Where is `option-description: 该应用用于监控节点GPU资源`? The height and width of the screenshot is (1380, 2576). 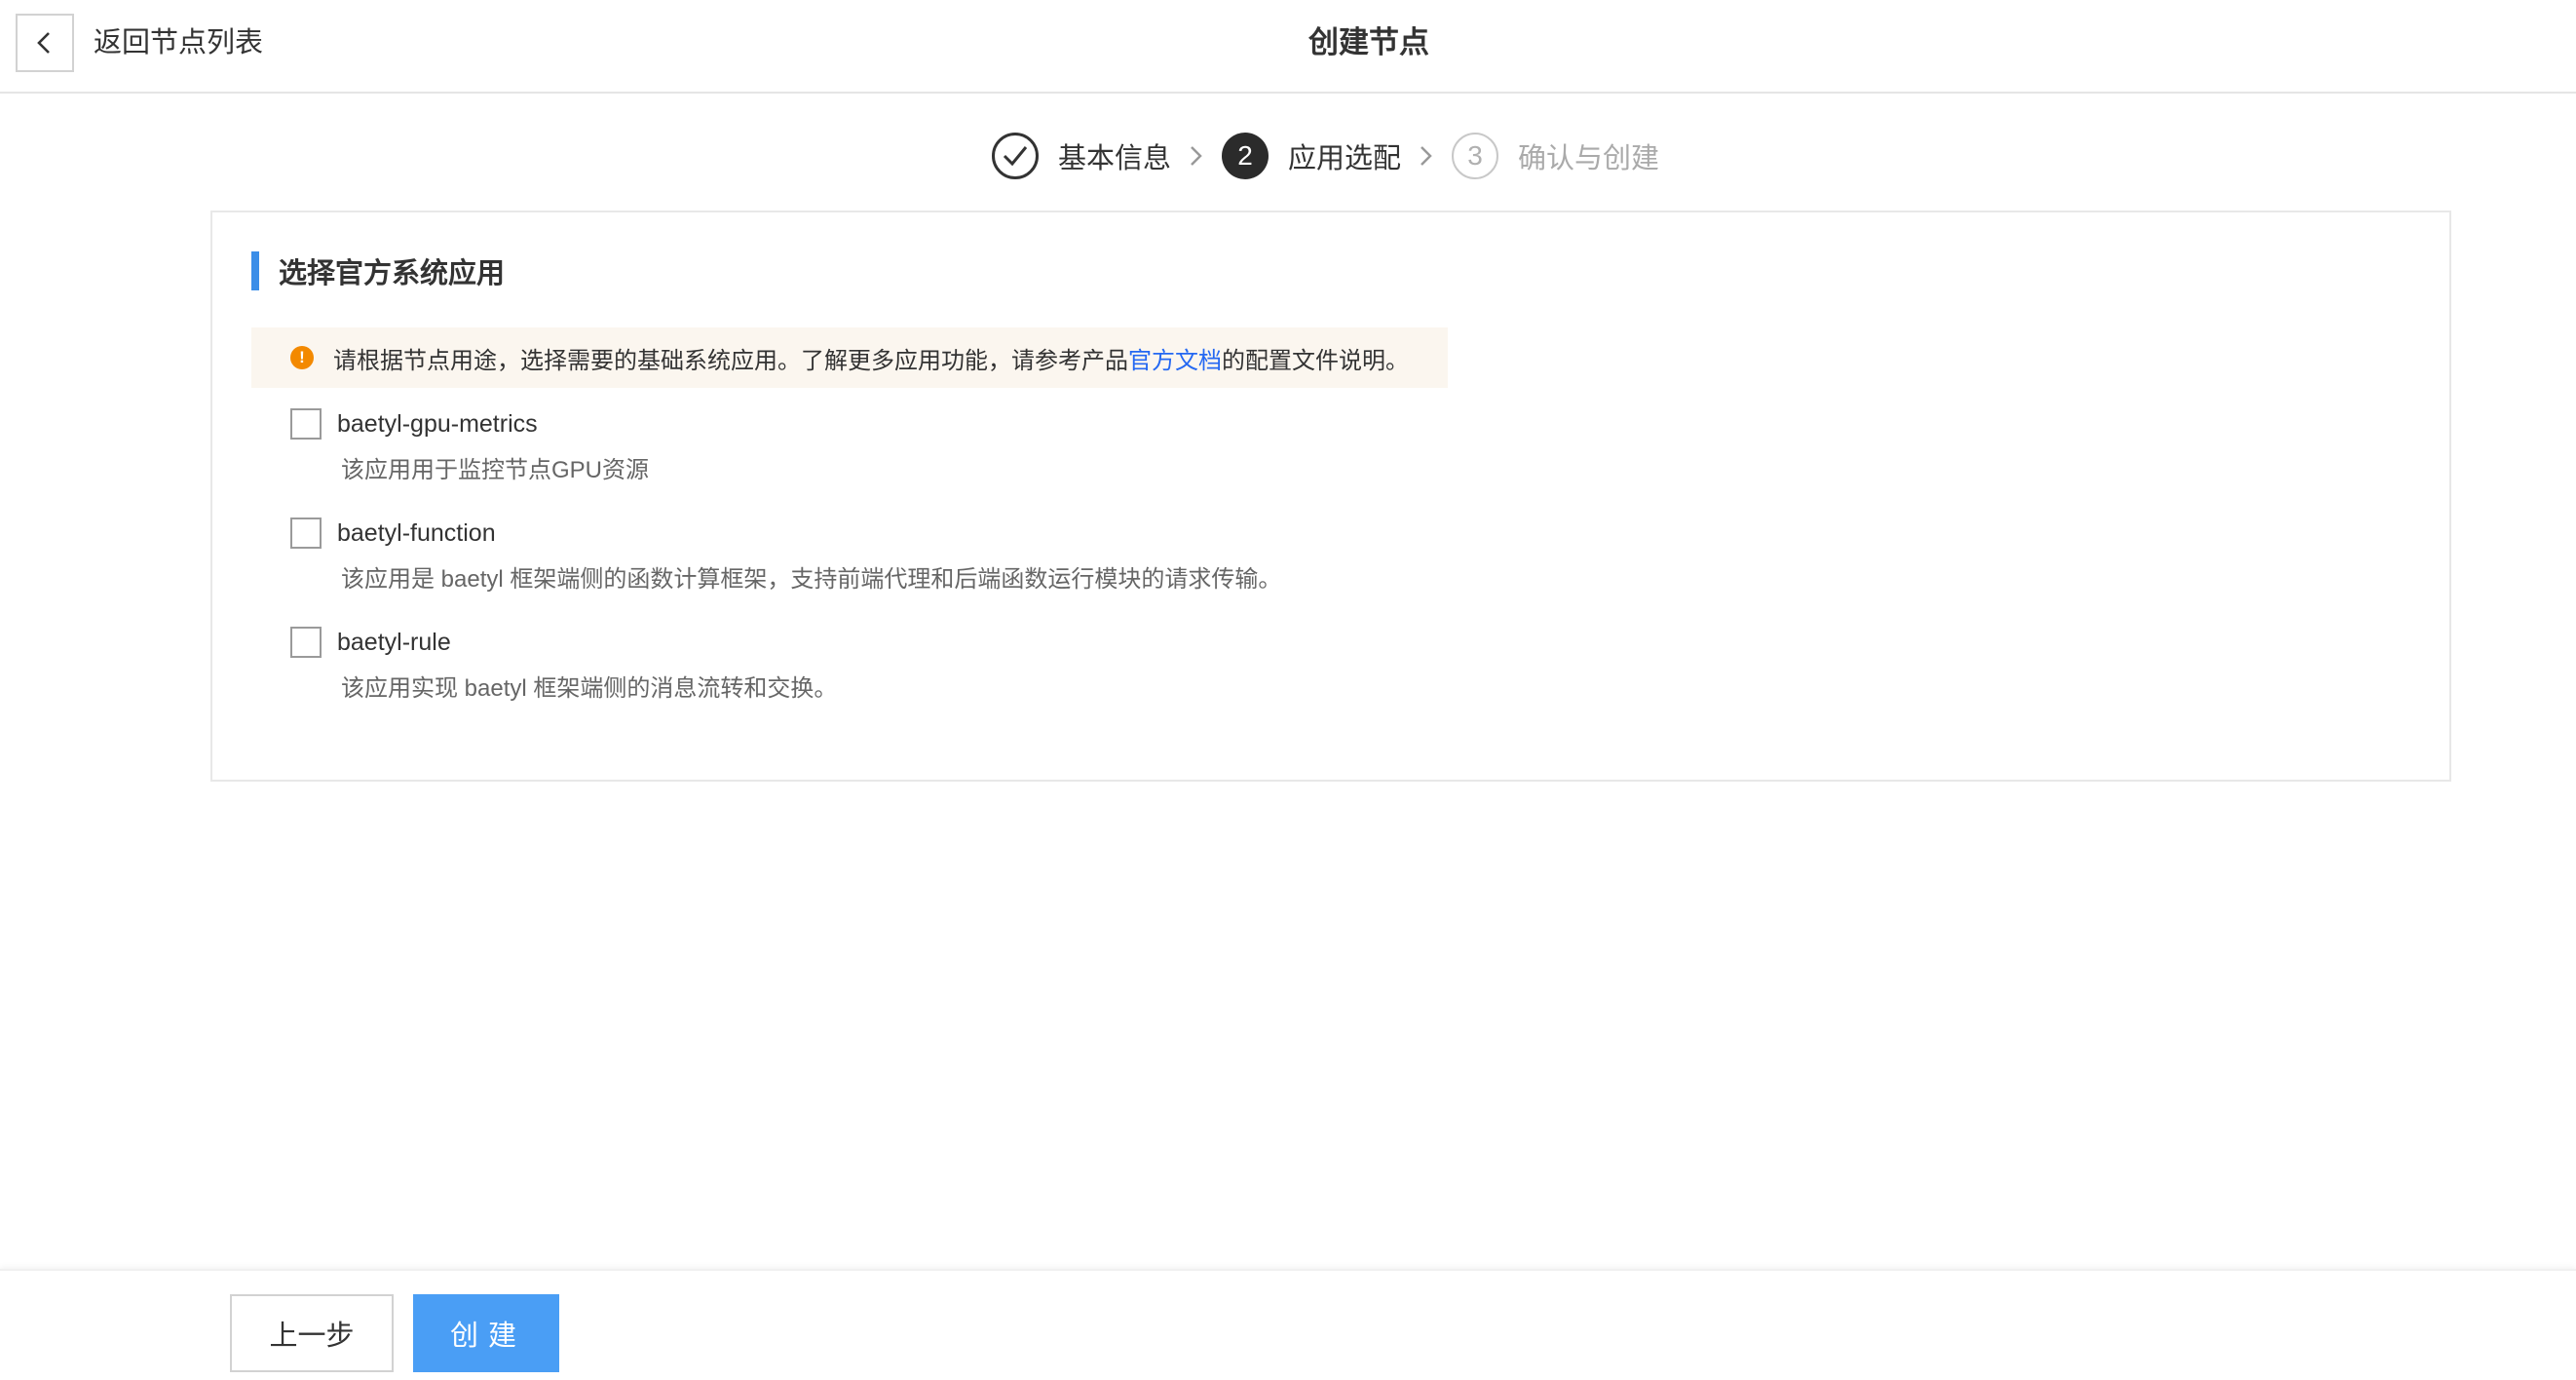
option-description: 该应用用于监控节点GPU资源 is located at coordinates (495, 470).